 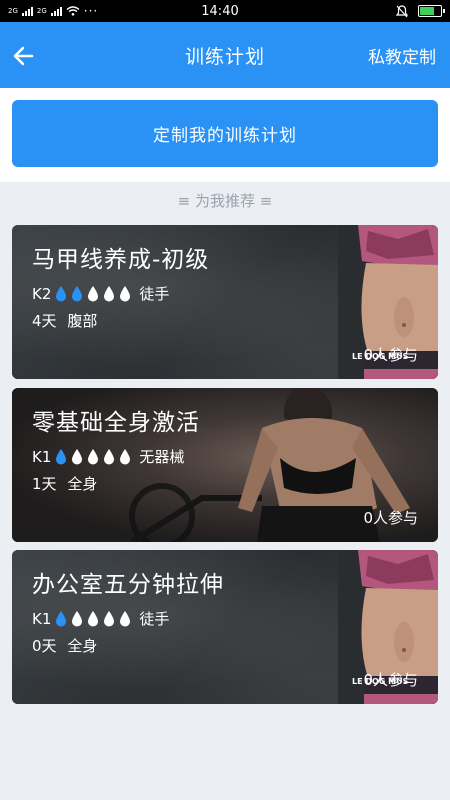 What do you see at coordinates (44, 321) in the screenshot?
I see `duration-label: 4天` at bounding box center [44, 321].